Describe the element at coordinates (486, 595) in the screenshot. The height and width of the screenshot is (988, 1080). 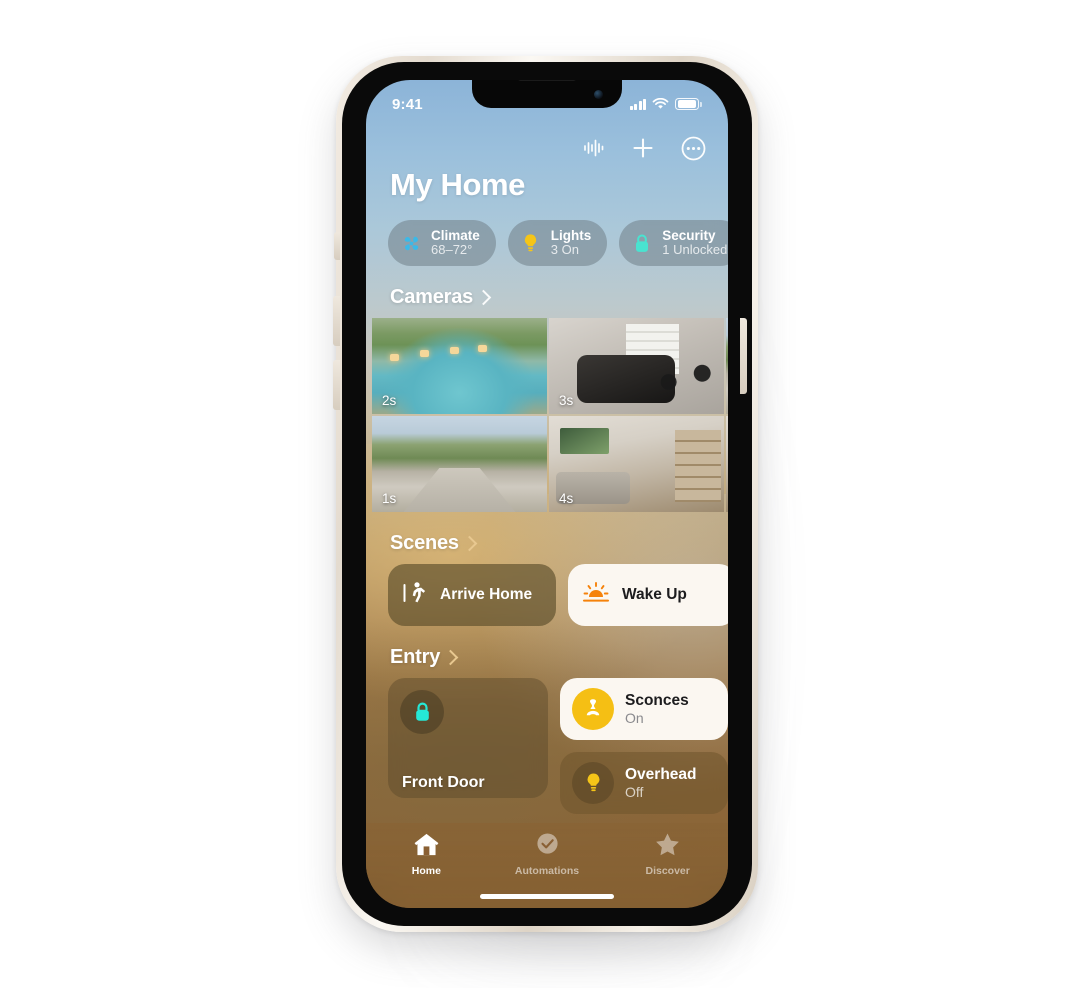
I see `scene-label: Arrive Home` at that location.